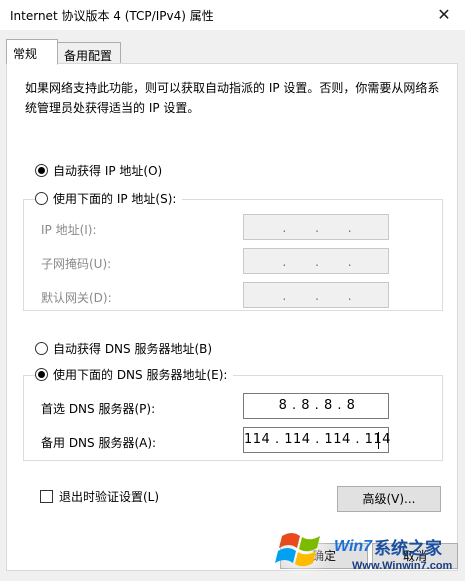 The image size is (465, 581). What do you see at coordinates (46, 496) in the screenshot?
I see `checkbox-box` at bounding box center [46, 496].